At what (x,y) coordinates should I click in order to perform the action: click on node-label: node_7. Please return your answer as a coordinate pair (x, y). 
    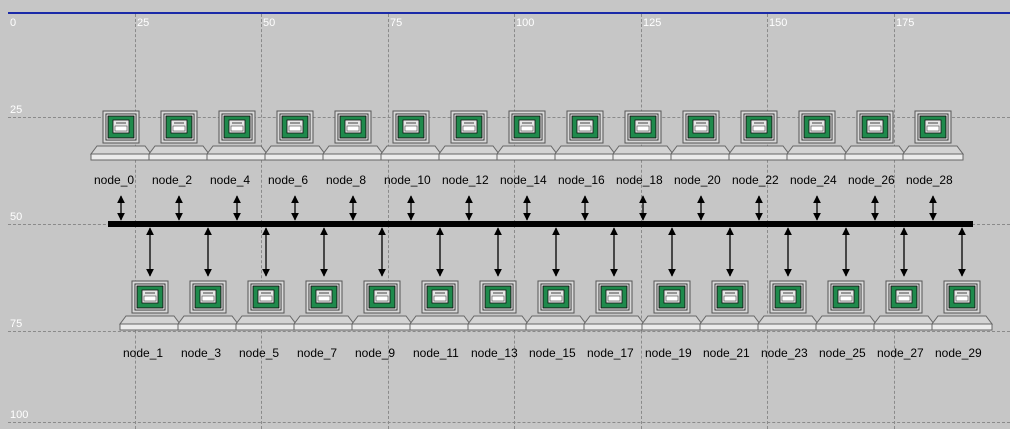
    Looking at the image, I should click on (317, 353).